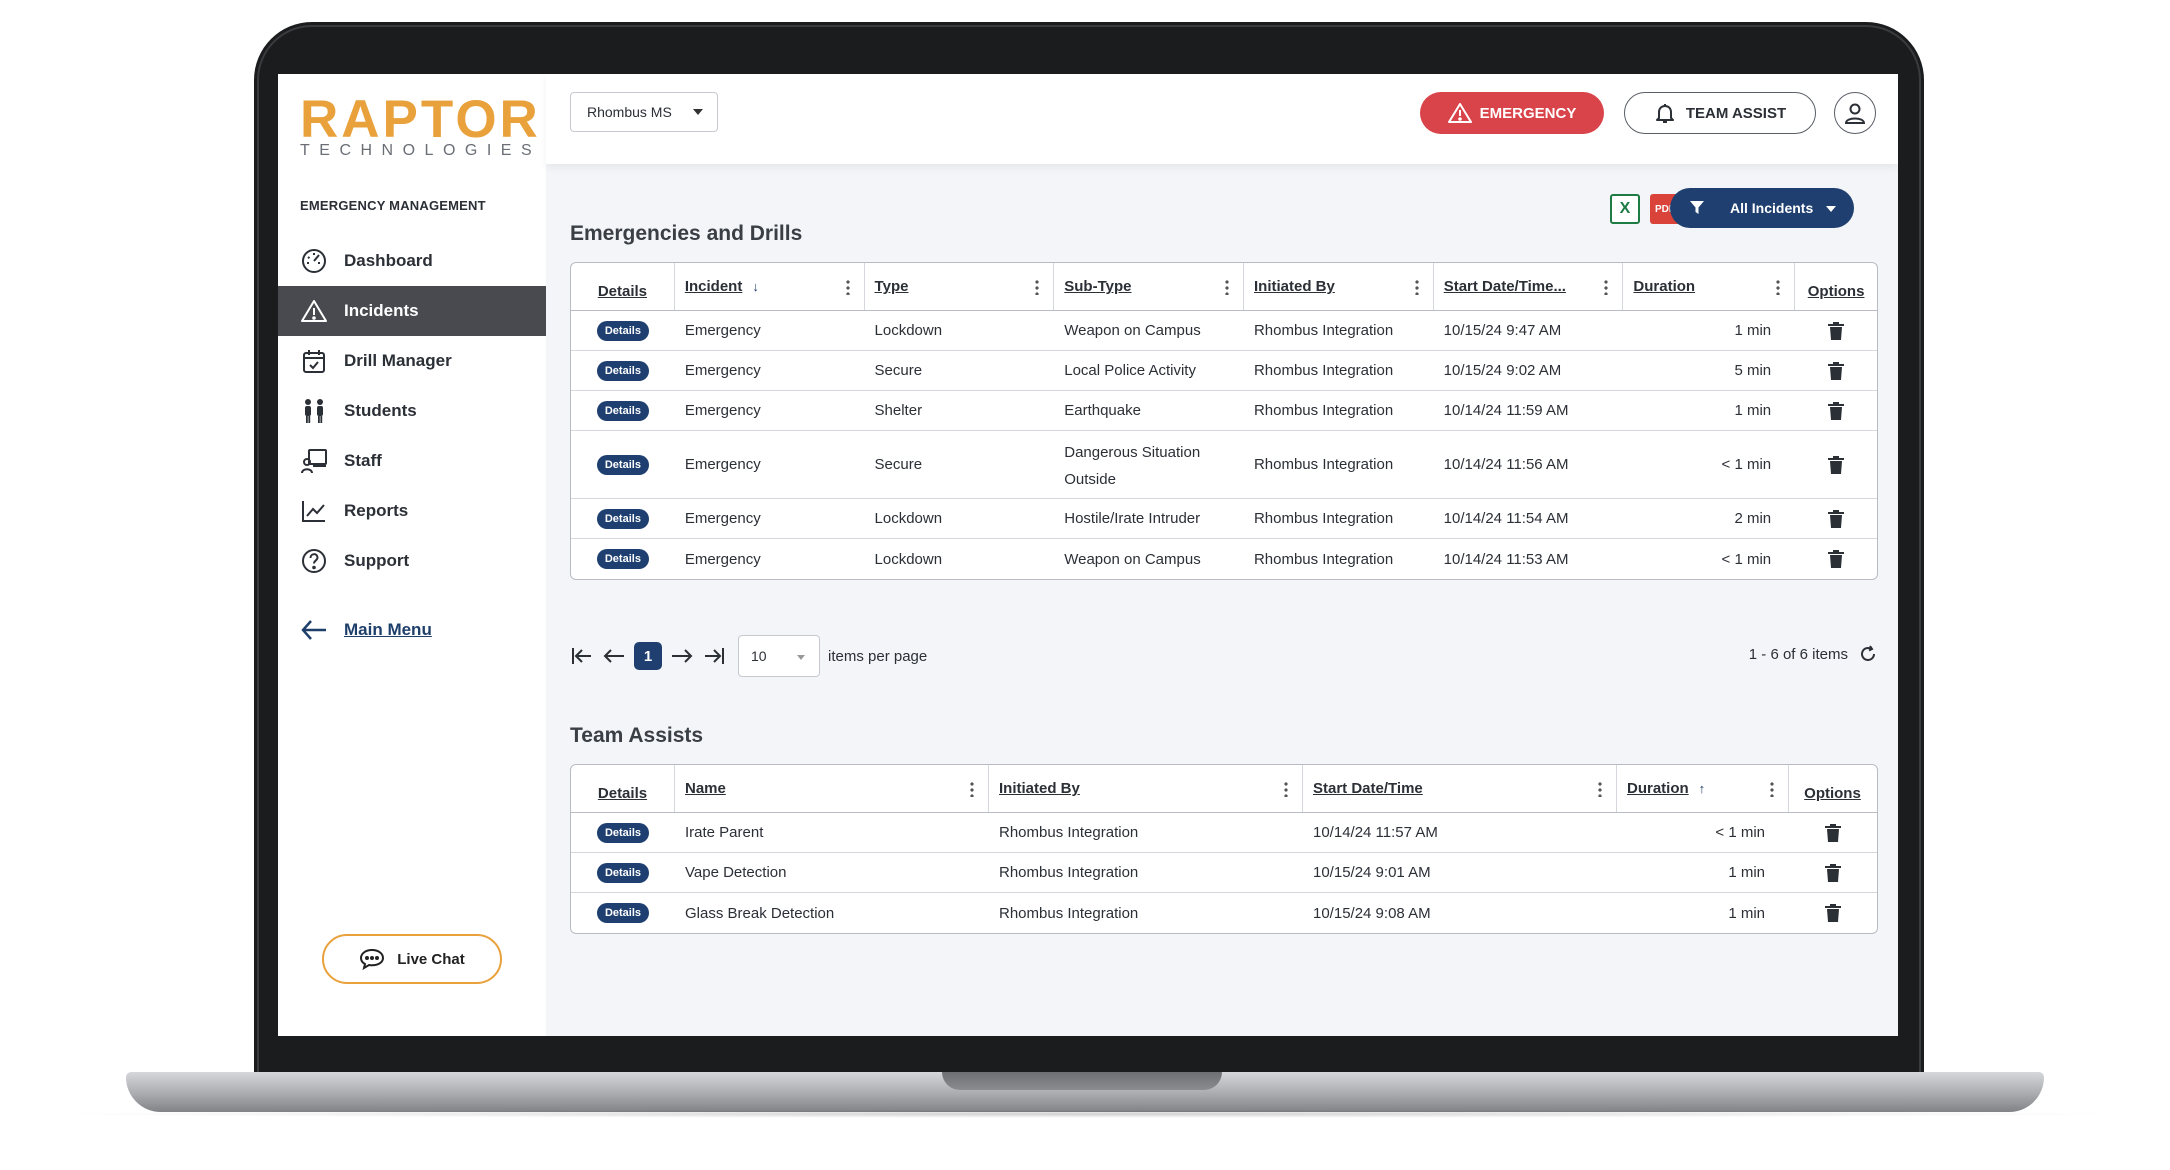 The image size is (2170, 1170). Describe the element at coordinates (412, 261) in the screenshot. I see `sidebar-item-dashboard: Dashboard` at that location.